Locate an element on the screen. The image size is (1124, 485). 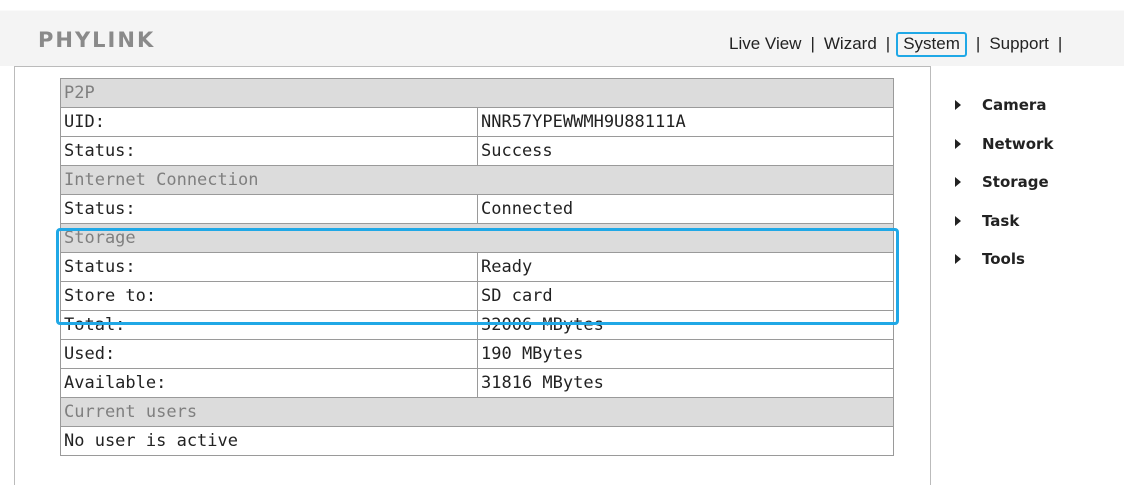
row-value: Connected is located at coordinates (685, 209).